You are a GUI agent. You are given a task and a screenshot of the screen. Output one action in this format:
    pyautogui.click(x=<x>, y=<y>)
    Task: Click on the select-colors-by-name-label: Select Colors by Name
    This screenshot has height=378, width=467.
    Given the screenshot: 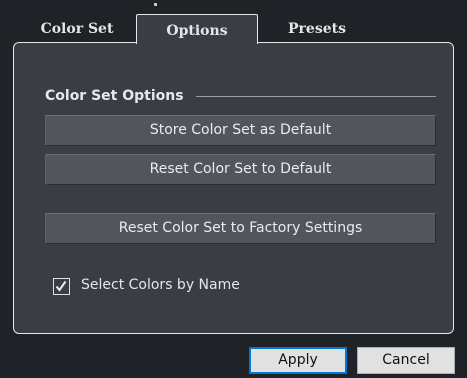 What is the action you would take?
    pyautogui.click(x=160, y=285)
    